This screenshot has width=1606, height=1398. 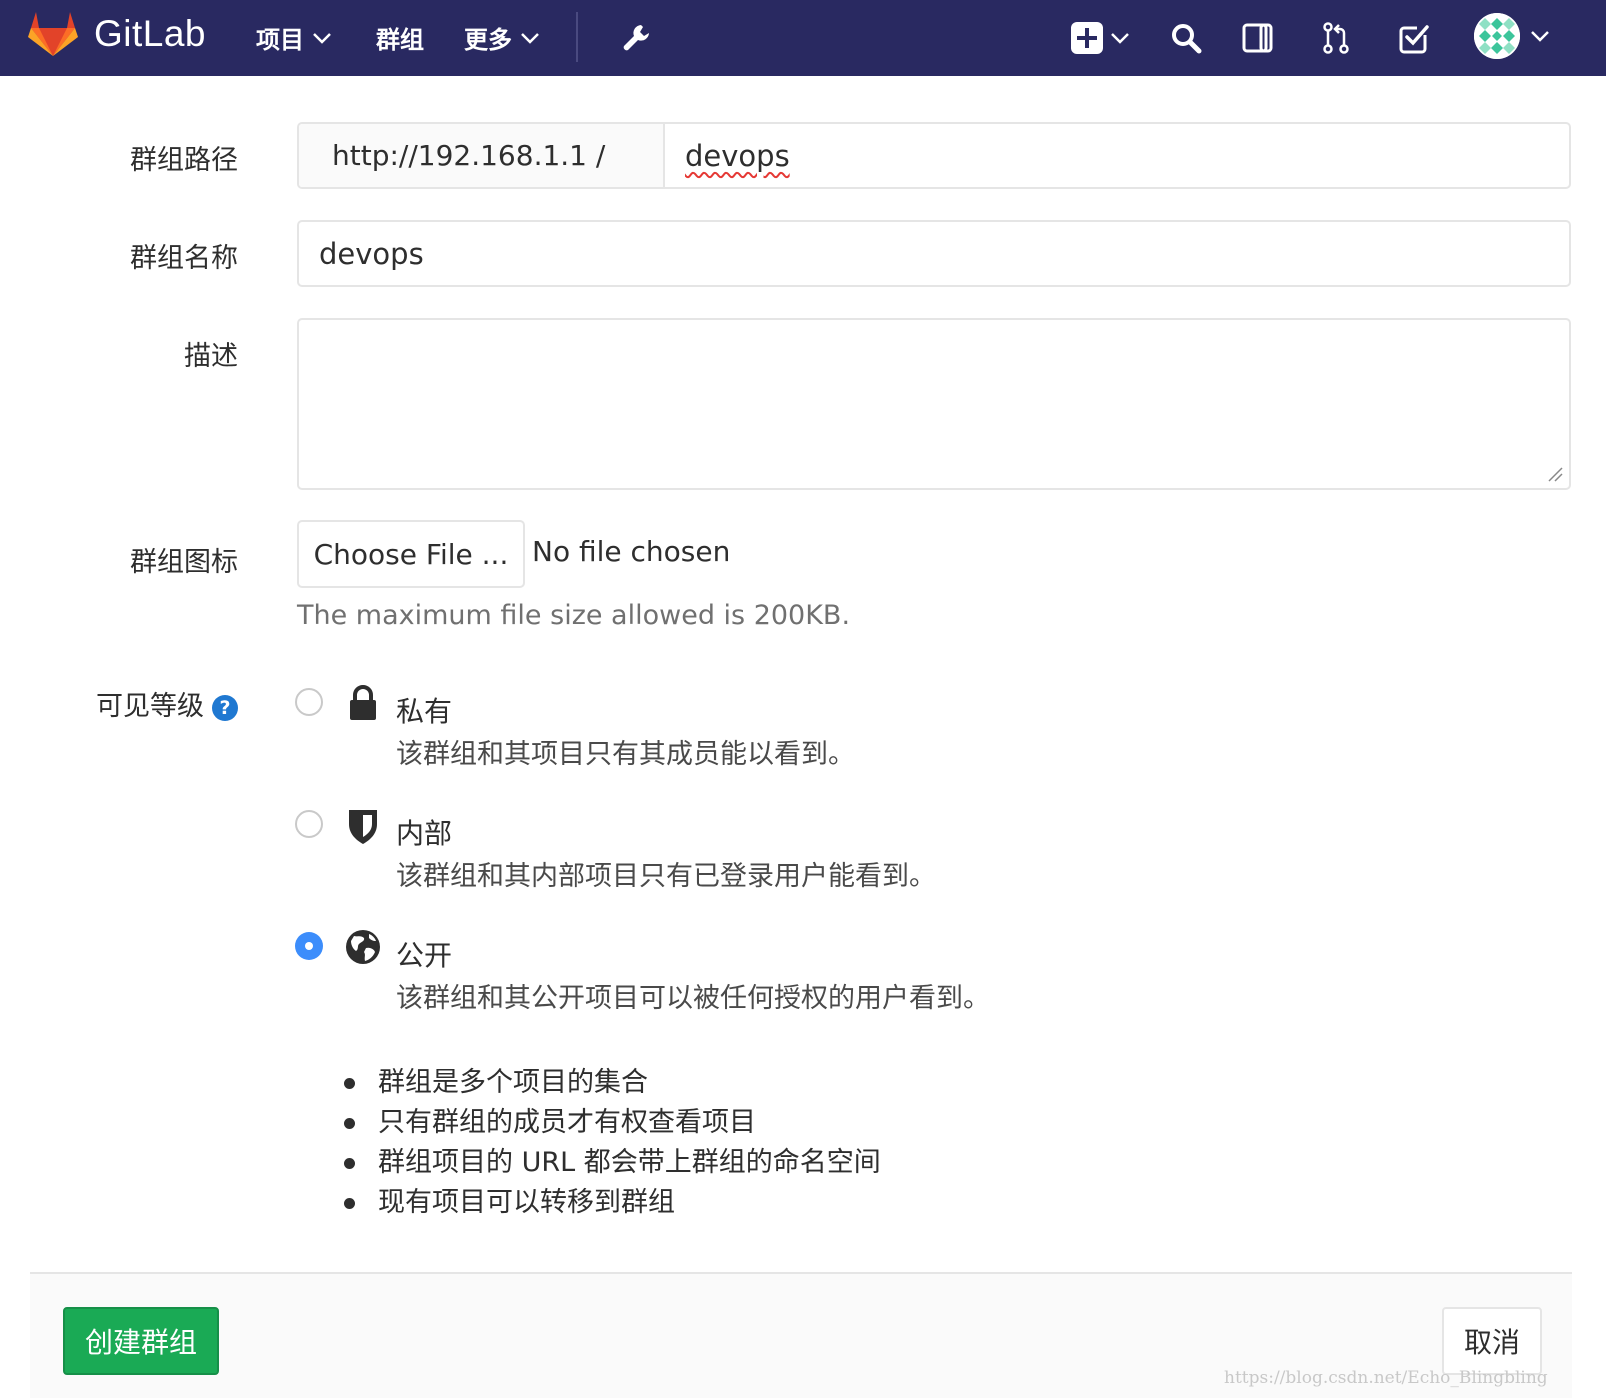 What do you see at coordinates (184, 562) in the screenshot?
I see `group-avatar-label: 群组图标` at bounding box center [184, 562].